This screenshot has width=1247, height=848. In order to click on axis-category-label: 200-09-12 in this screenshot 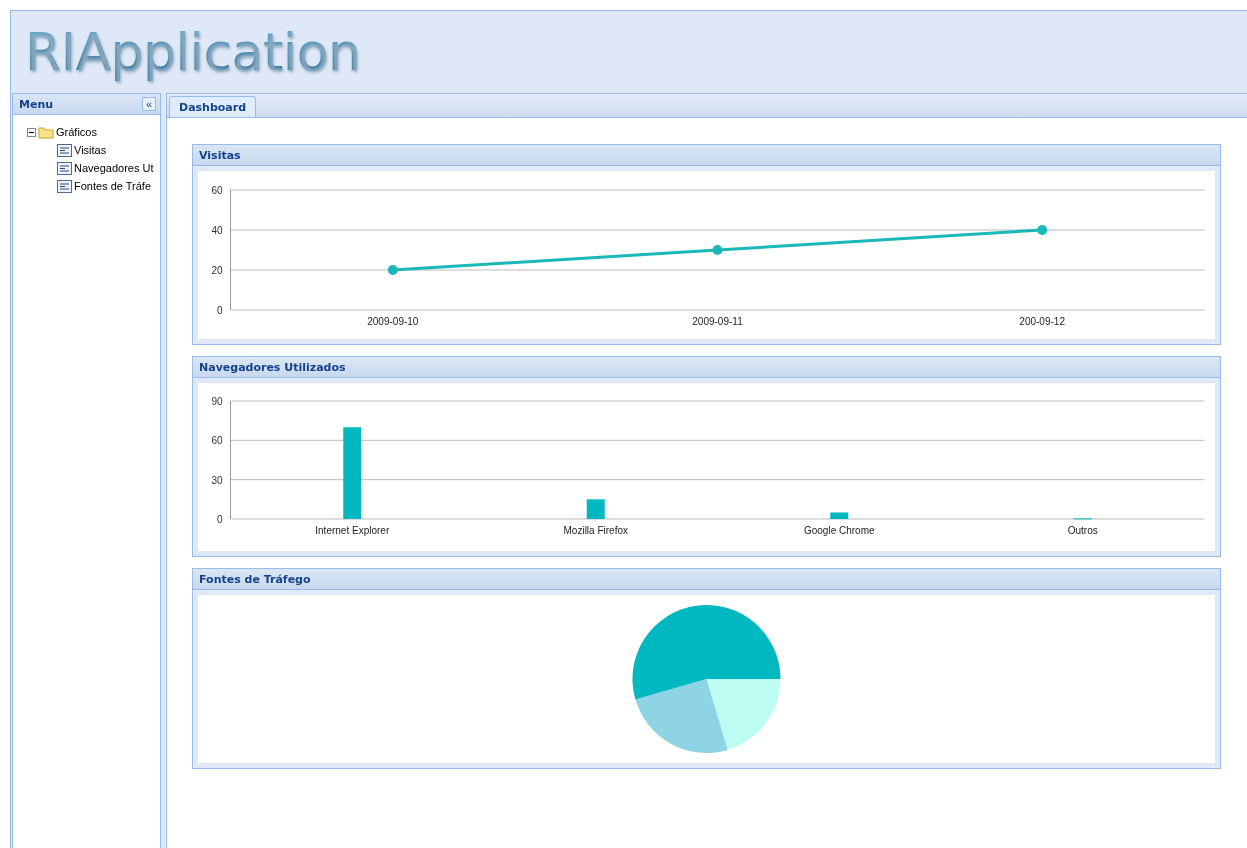, I will do `click(1042, 321)`.